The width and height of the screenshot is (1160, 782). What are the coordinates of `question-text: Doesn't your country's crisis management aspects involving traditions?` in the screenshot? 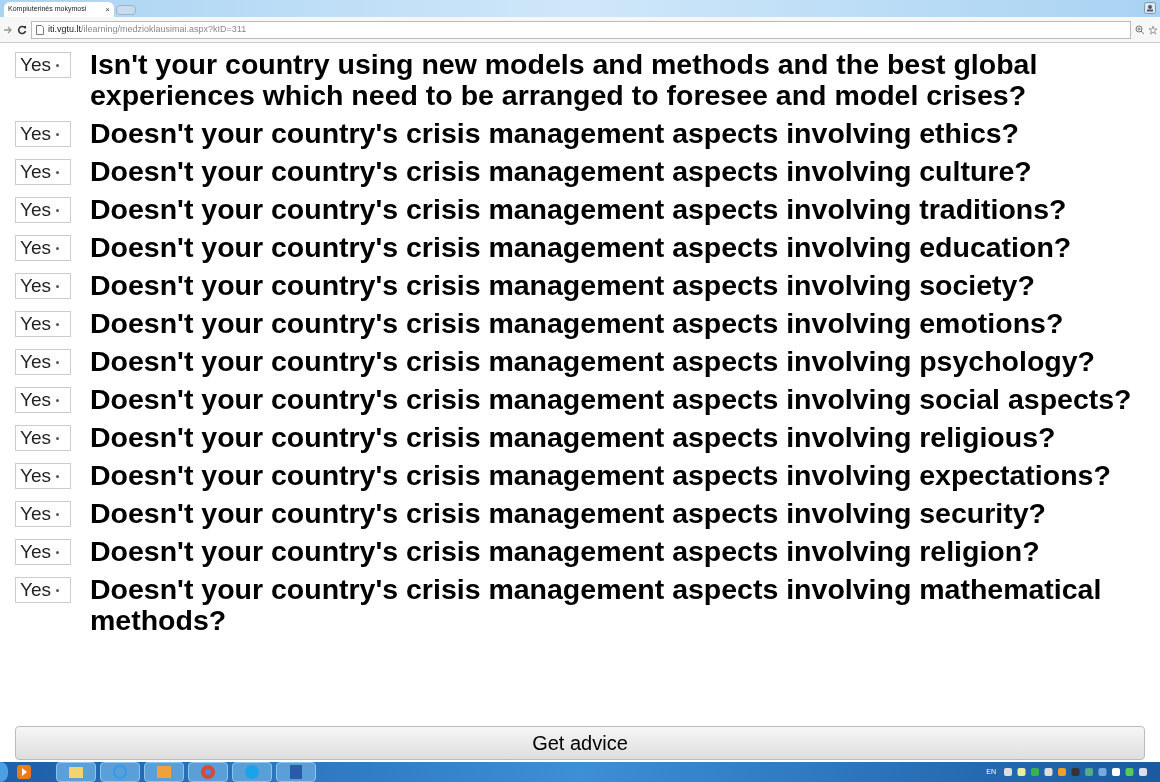 It's located at (578, 209).